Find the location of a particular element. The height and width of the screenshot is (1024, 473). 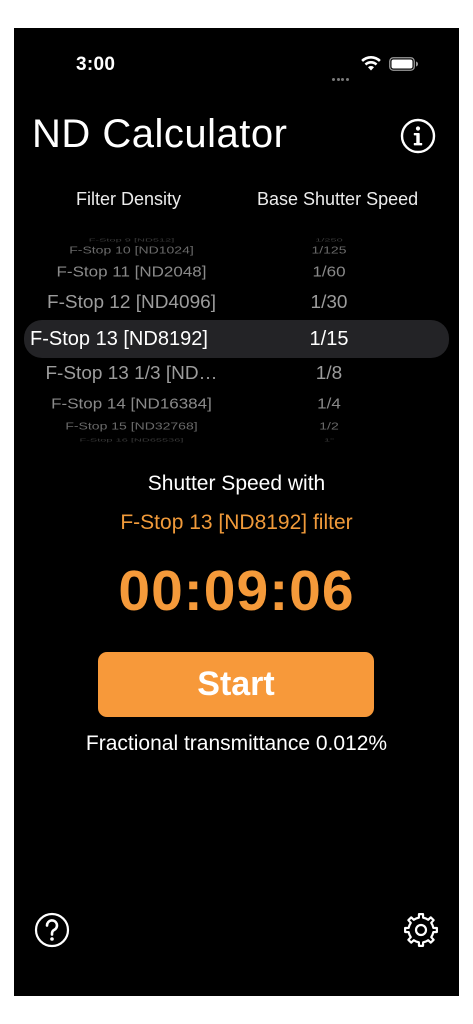

question-circle-icon is located at coordinates (52, 930).